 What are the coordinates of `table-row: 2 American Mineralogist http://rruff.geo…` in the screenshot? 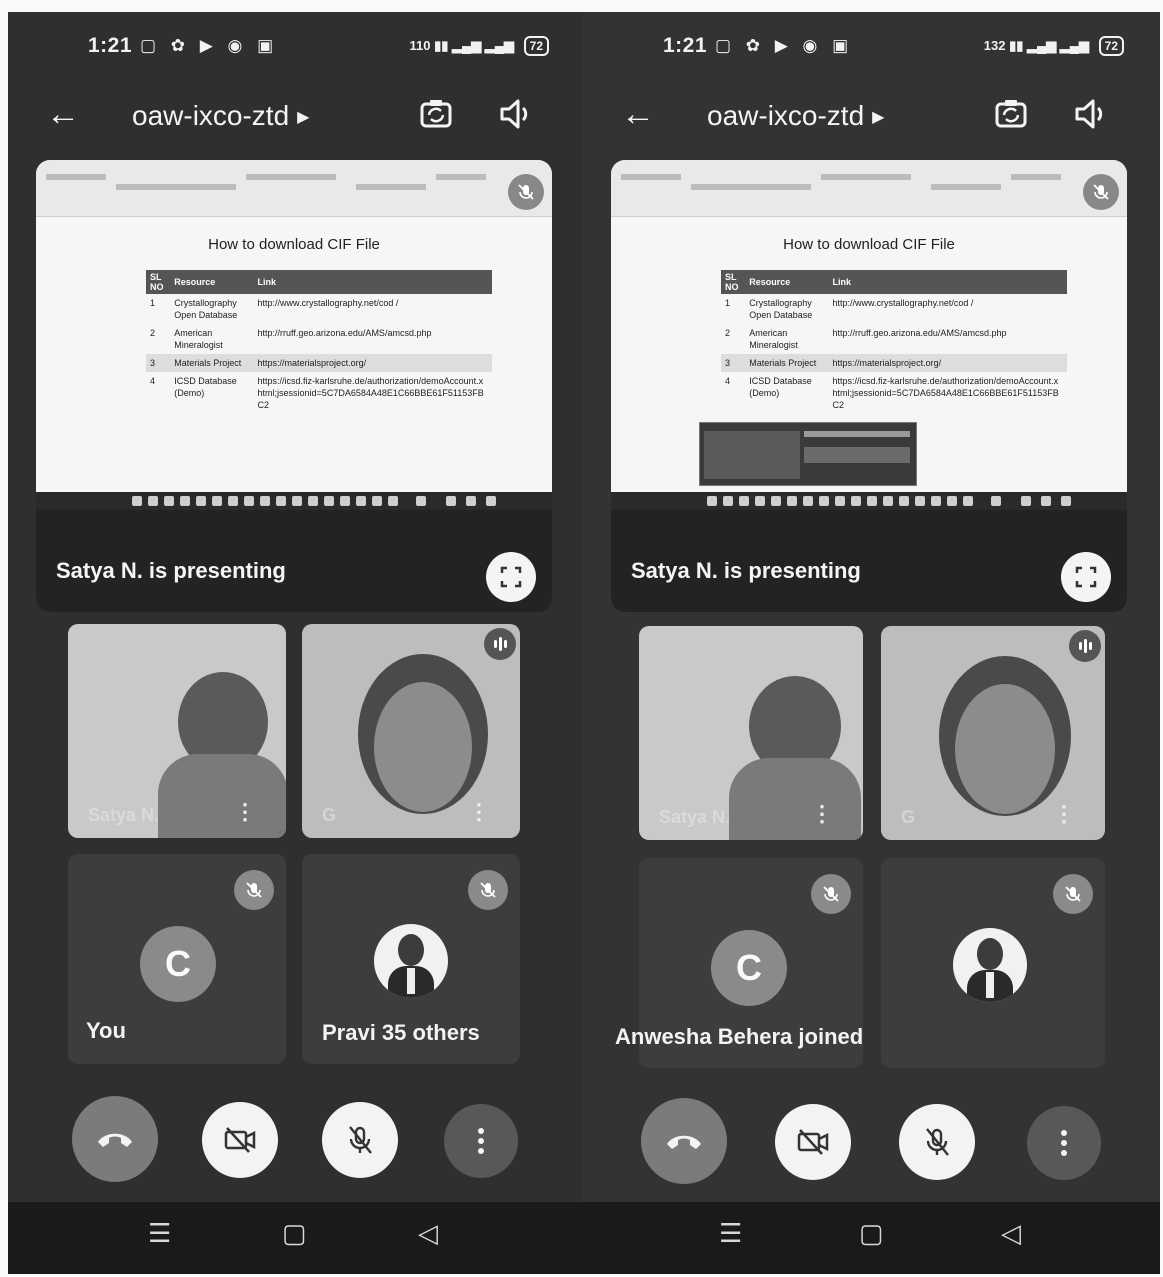 It's located at (319, 339).